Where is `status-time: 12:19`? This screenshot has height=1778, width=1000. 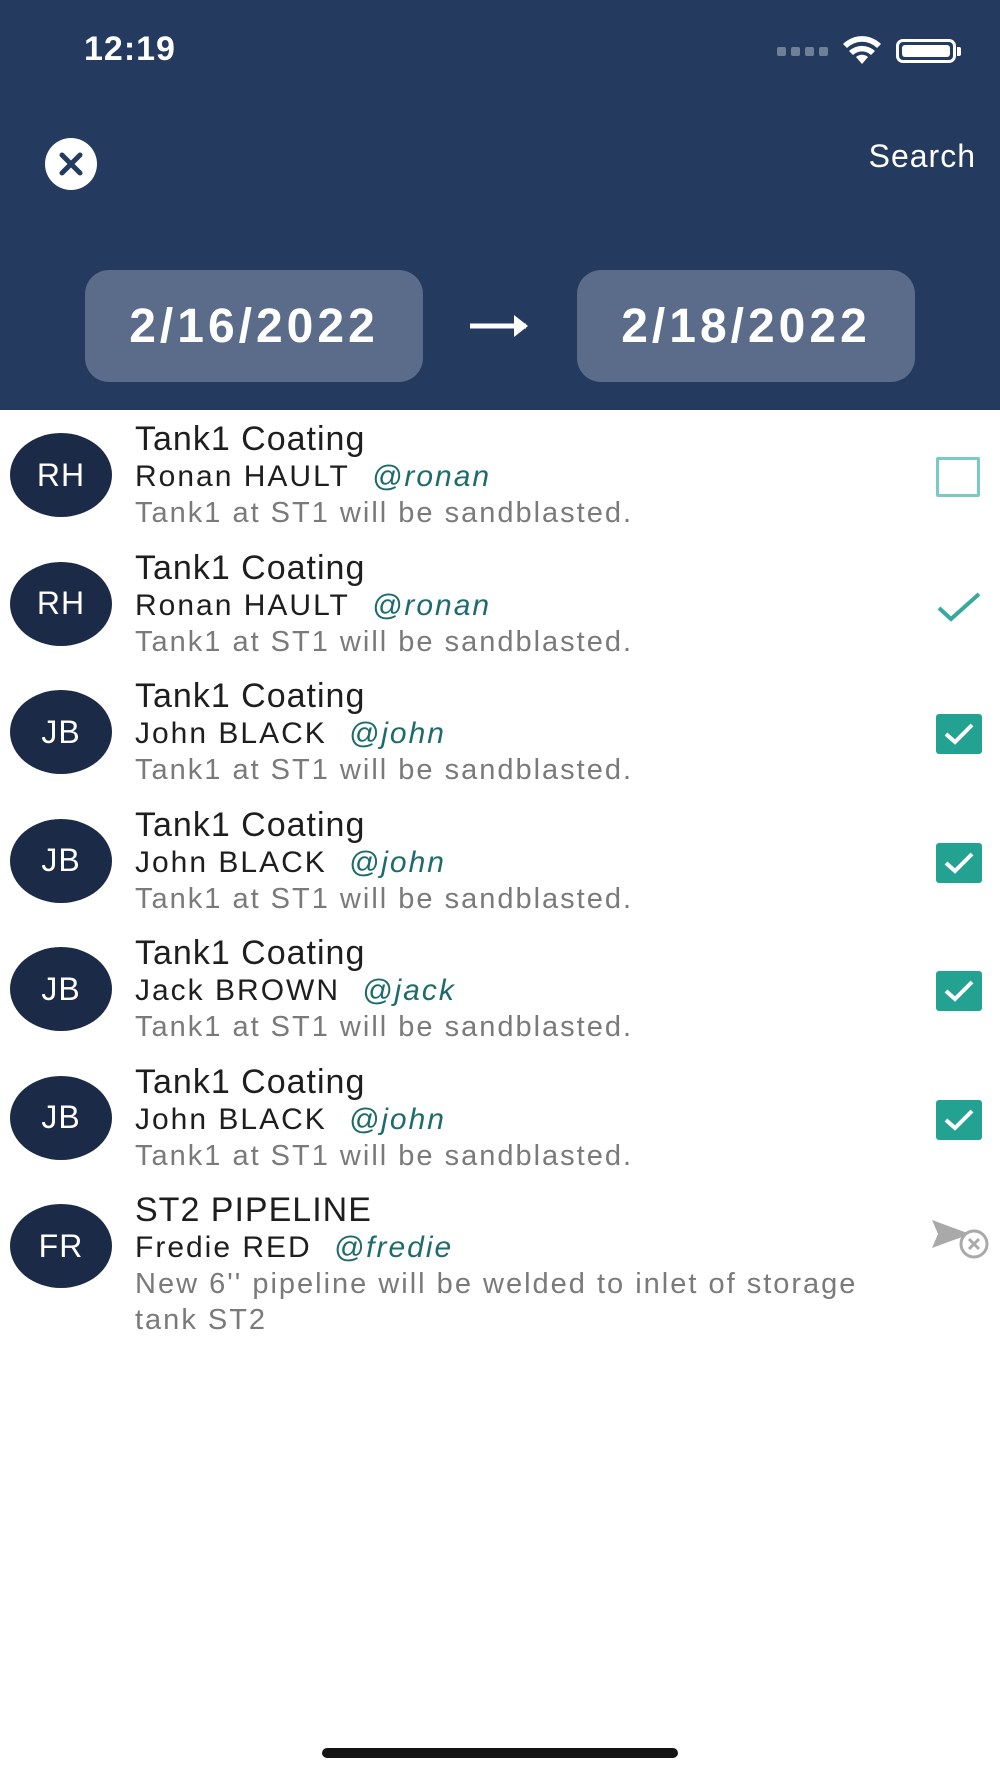
status-time: 12:19 is located at coordinates (130, 49).